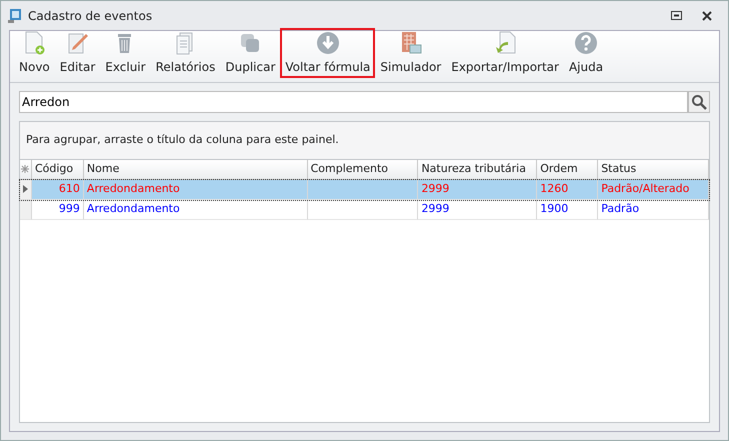  What do you see at coordinates (182, 140) in the screenshot?
I see `group-panel-hint: Para agrupar, arraste o título da coluna para este painel.` at bounding box center [182, 140].